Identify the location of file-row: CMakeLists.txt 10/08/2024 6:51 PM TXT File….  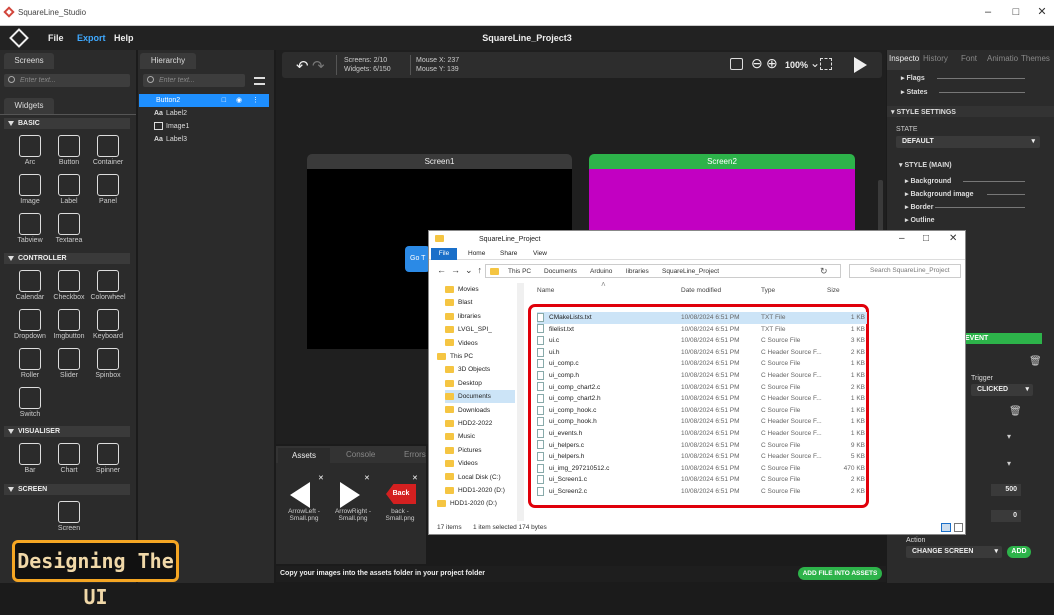
(702, 318).